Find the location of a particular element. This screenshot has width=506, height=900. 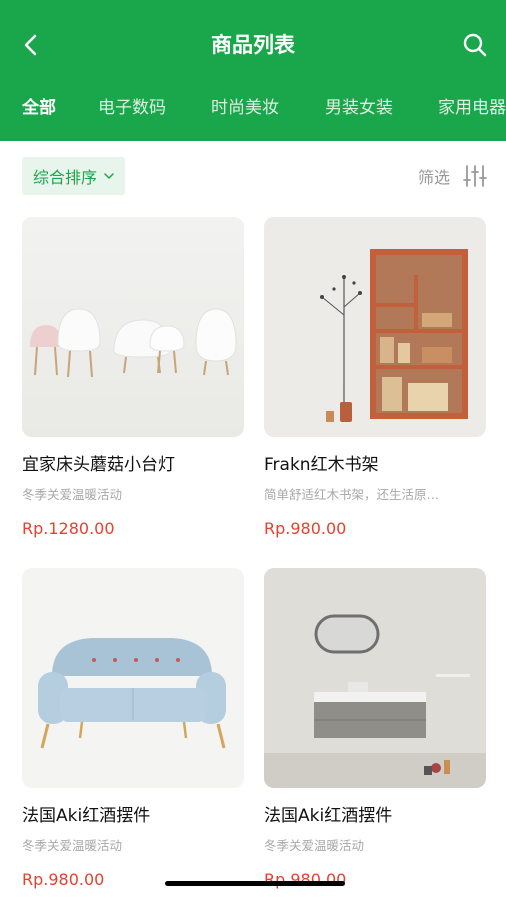

tab-all: 全部 is located at coordinates (39, 108).